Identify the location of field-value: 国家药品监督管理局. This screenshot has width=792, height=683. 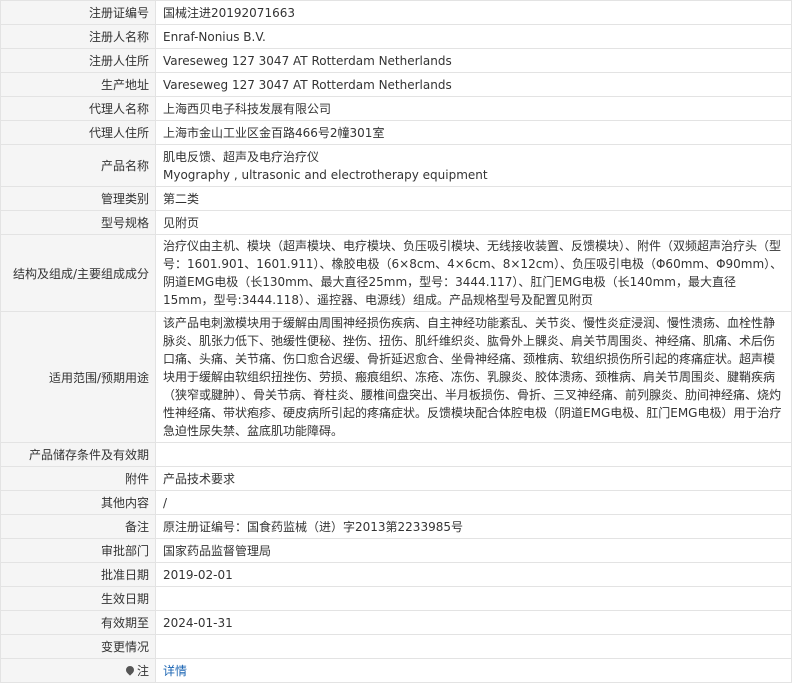
(473, 550).